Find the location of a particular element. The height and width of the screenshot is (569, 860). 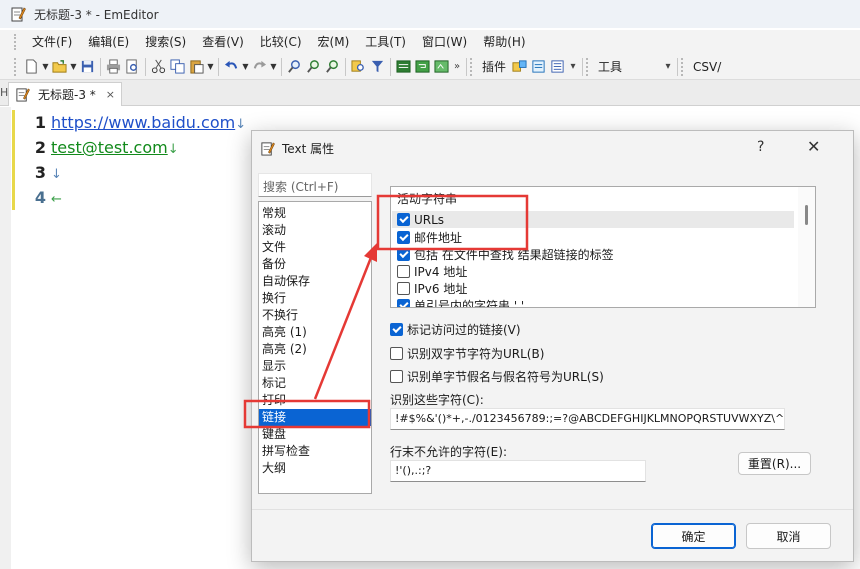

nav-item-outline: 大纲 is located at coordinates (315, 468).